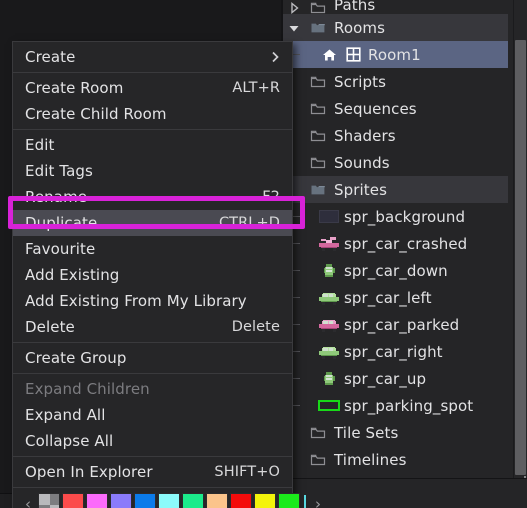 The height and width of the screenshot is (508, 527). What do you see at coordinates (152, 145) in the screenshot?
I see `menu-item-edit: Edit` at bounding box center [152, 145].